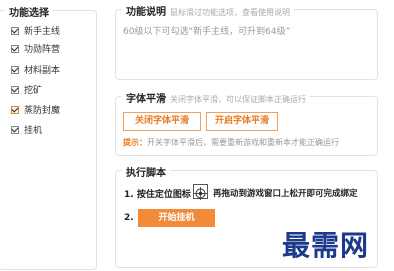  I want to click on option-seal-demon: 蒸防封魔, so click(35, 109).